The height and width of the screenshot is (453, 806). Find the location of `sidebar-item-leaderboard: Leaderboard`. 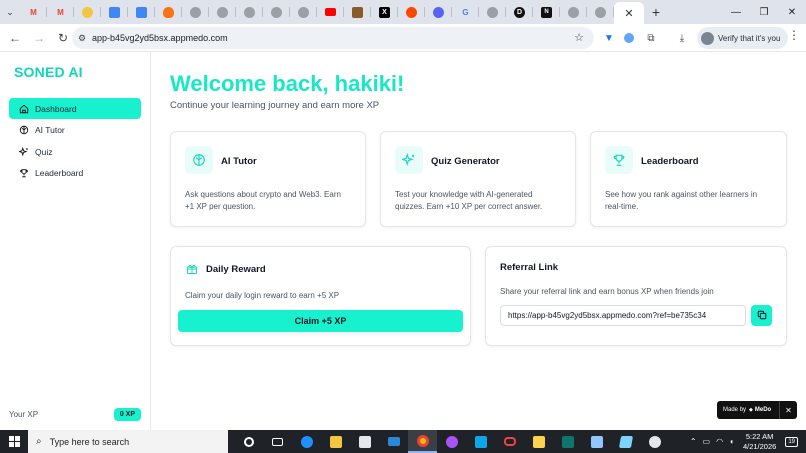

sidebar-item-leaderboard: Leaderboard is located at coordinates (75, 173).